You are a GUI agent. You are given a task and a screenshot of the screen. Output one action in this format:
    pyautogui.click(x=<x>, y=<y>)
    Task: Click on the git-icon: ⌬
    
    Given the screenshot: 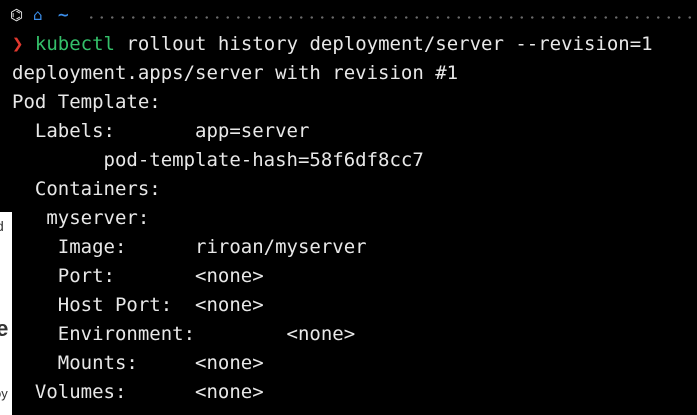 What is the action you would take?
    pyautogui.click(x=17, y=15)
    